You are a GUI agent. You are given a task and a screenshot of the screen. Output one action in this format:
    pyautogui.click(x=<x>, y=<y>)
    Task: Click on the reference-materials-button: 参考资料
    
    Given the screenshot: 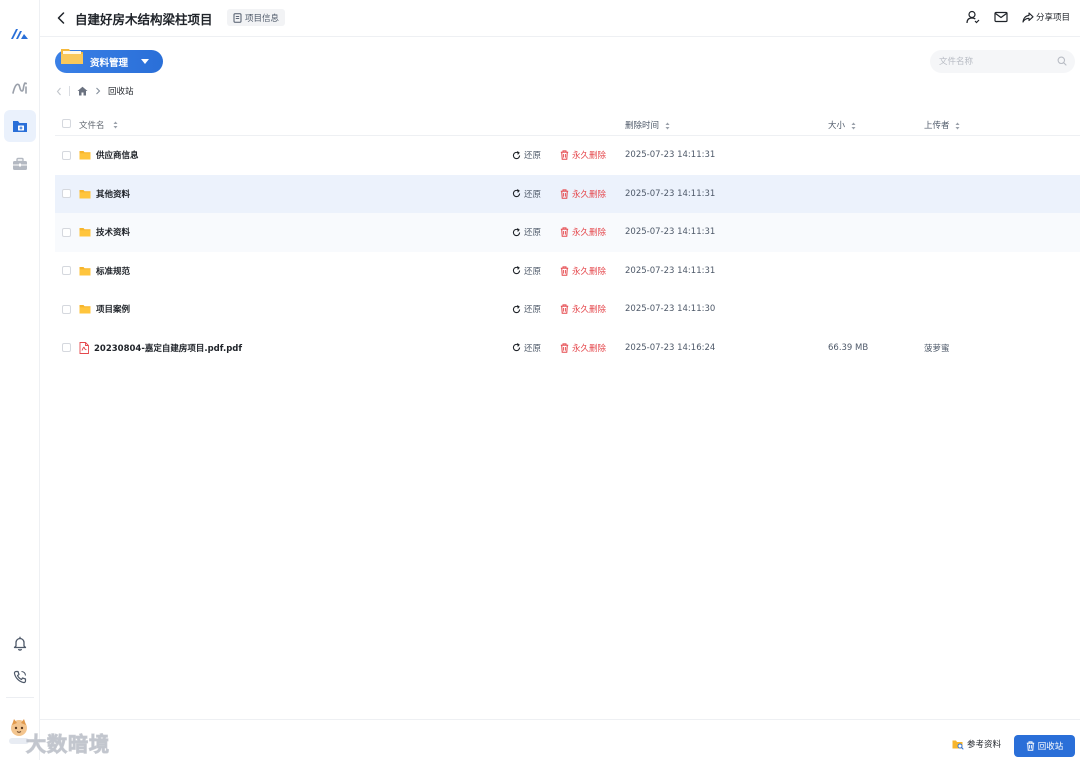 What is the action you would take?
    pyautogui.click(x=976, y=744)
    